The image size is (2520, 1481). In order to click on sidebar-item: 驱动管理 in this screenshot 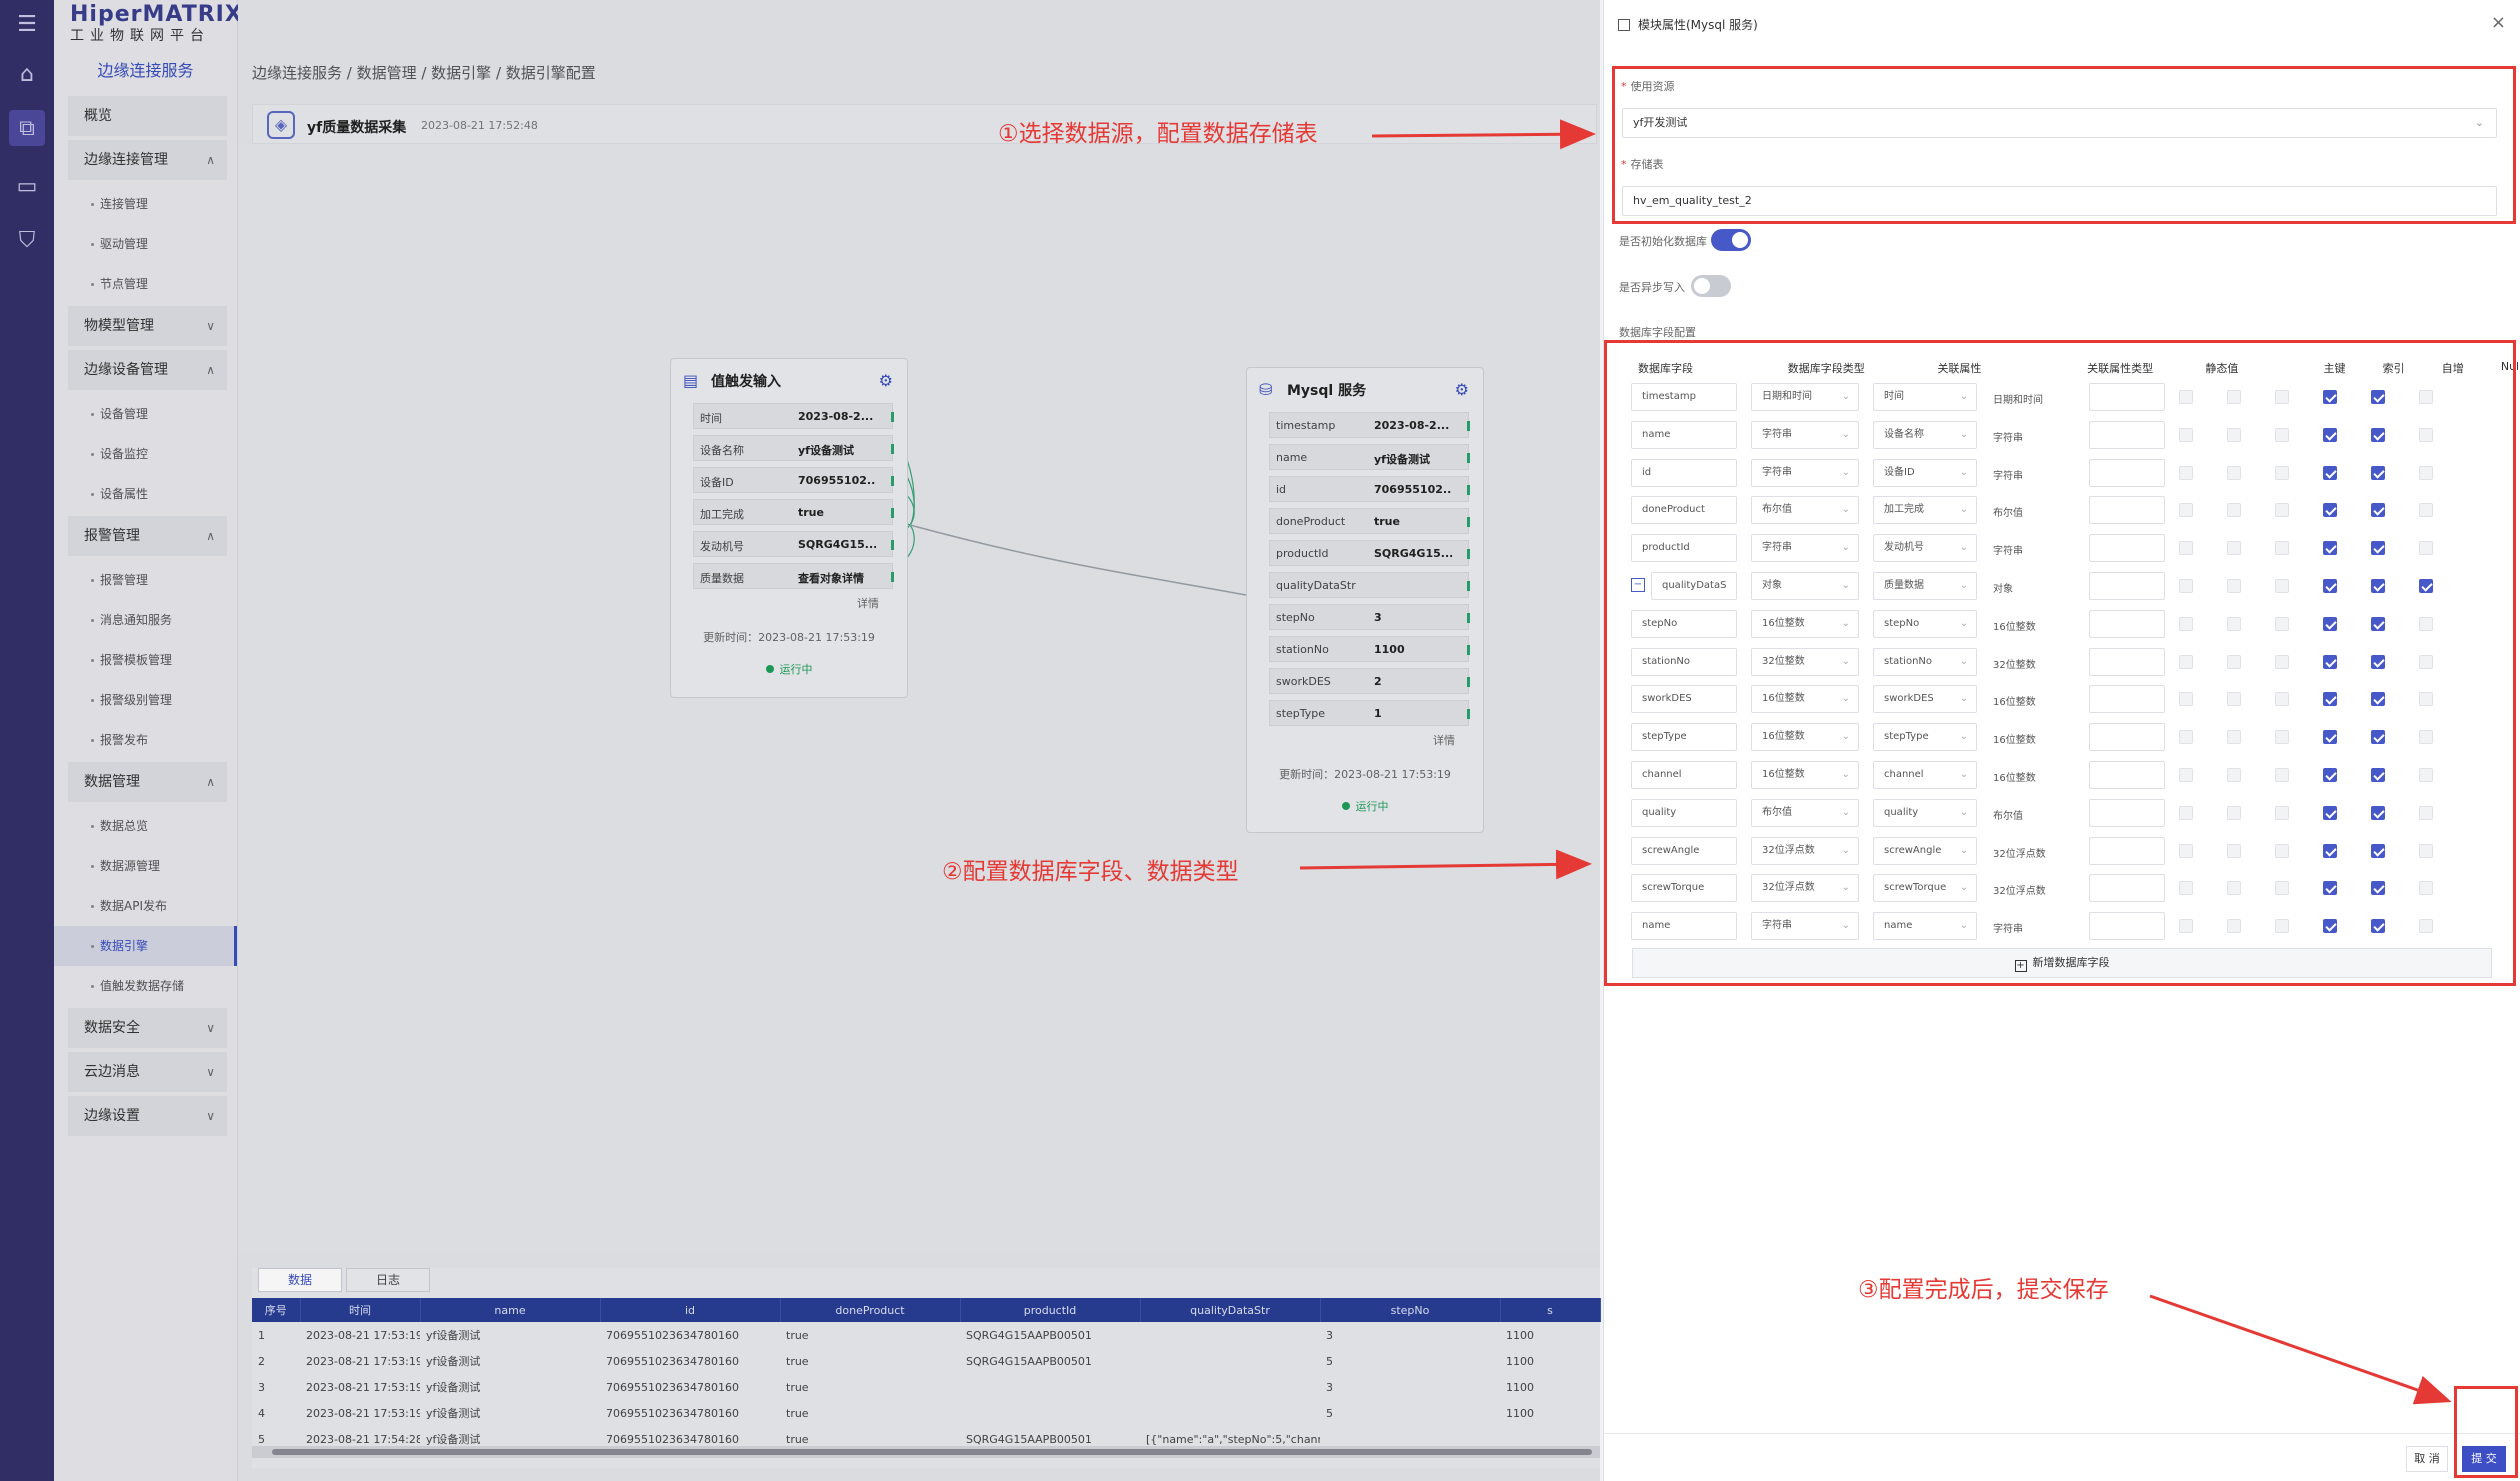, I will do `click(145, 244)`.